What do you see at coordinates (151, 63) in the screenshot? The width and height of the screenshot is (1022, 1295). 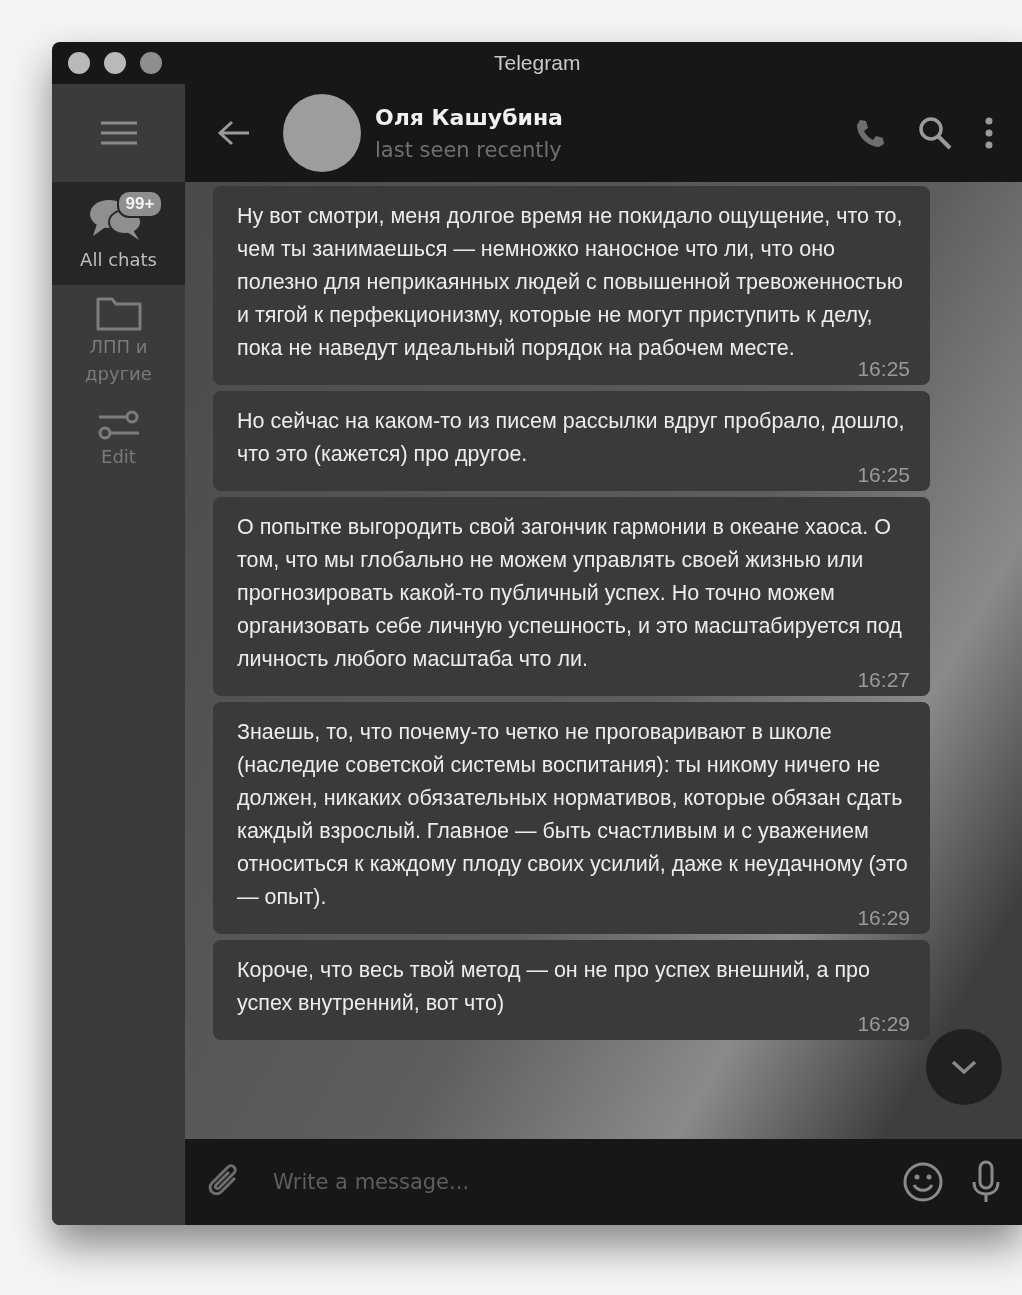 I see `zoom-button` at bounding box center [151, 63].